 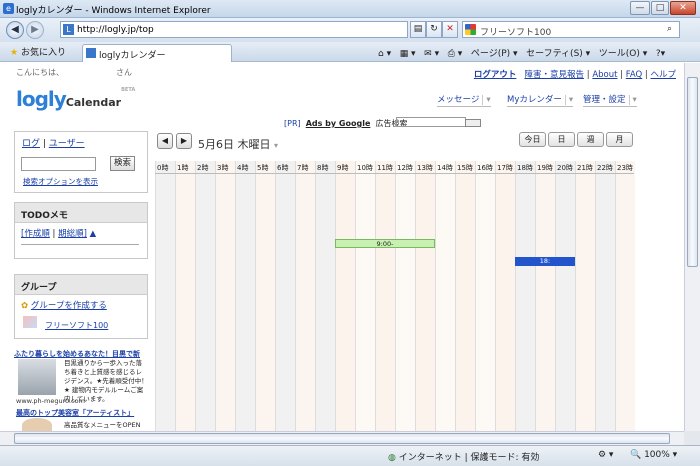 What do you see at coordinates (425, 296) in the screenshot?
I see `hour-column: 13時` at bounding box center [425, 296].